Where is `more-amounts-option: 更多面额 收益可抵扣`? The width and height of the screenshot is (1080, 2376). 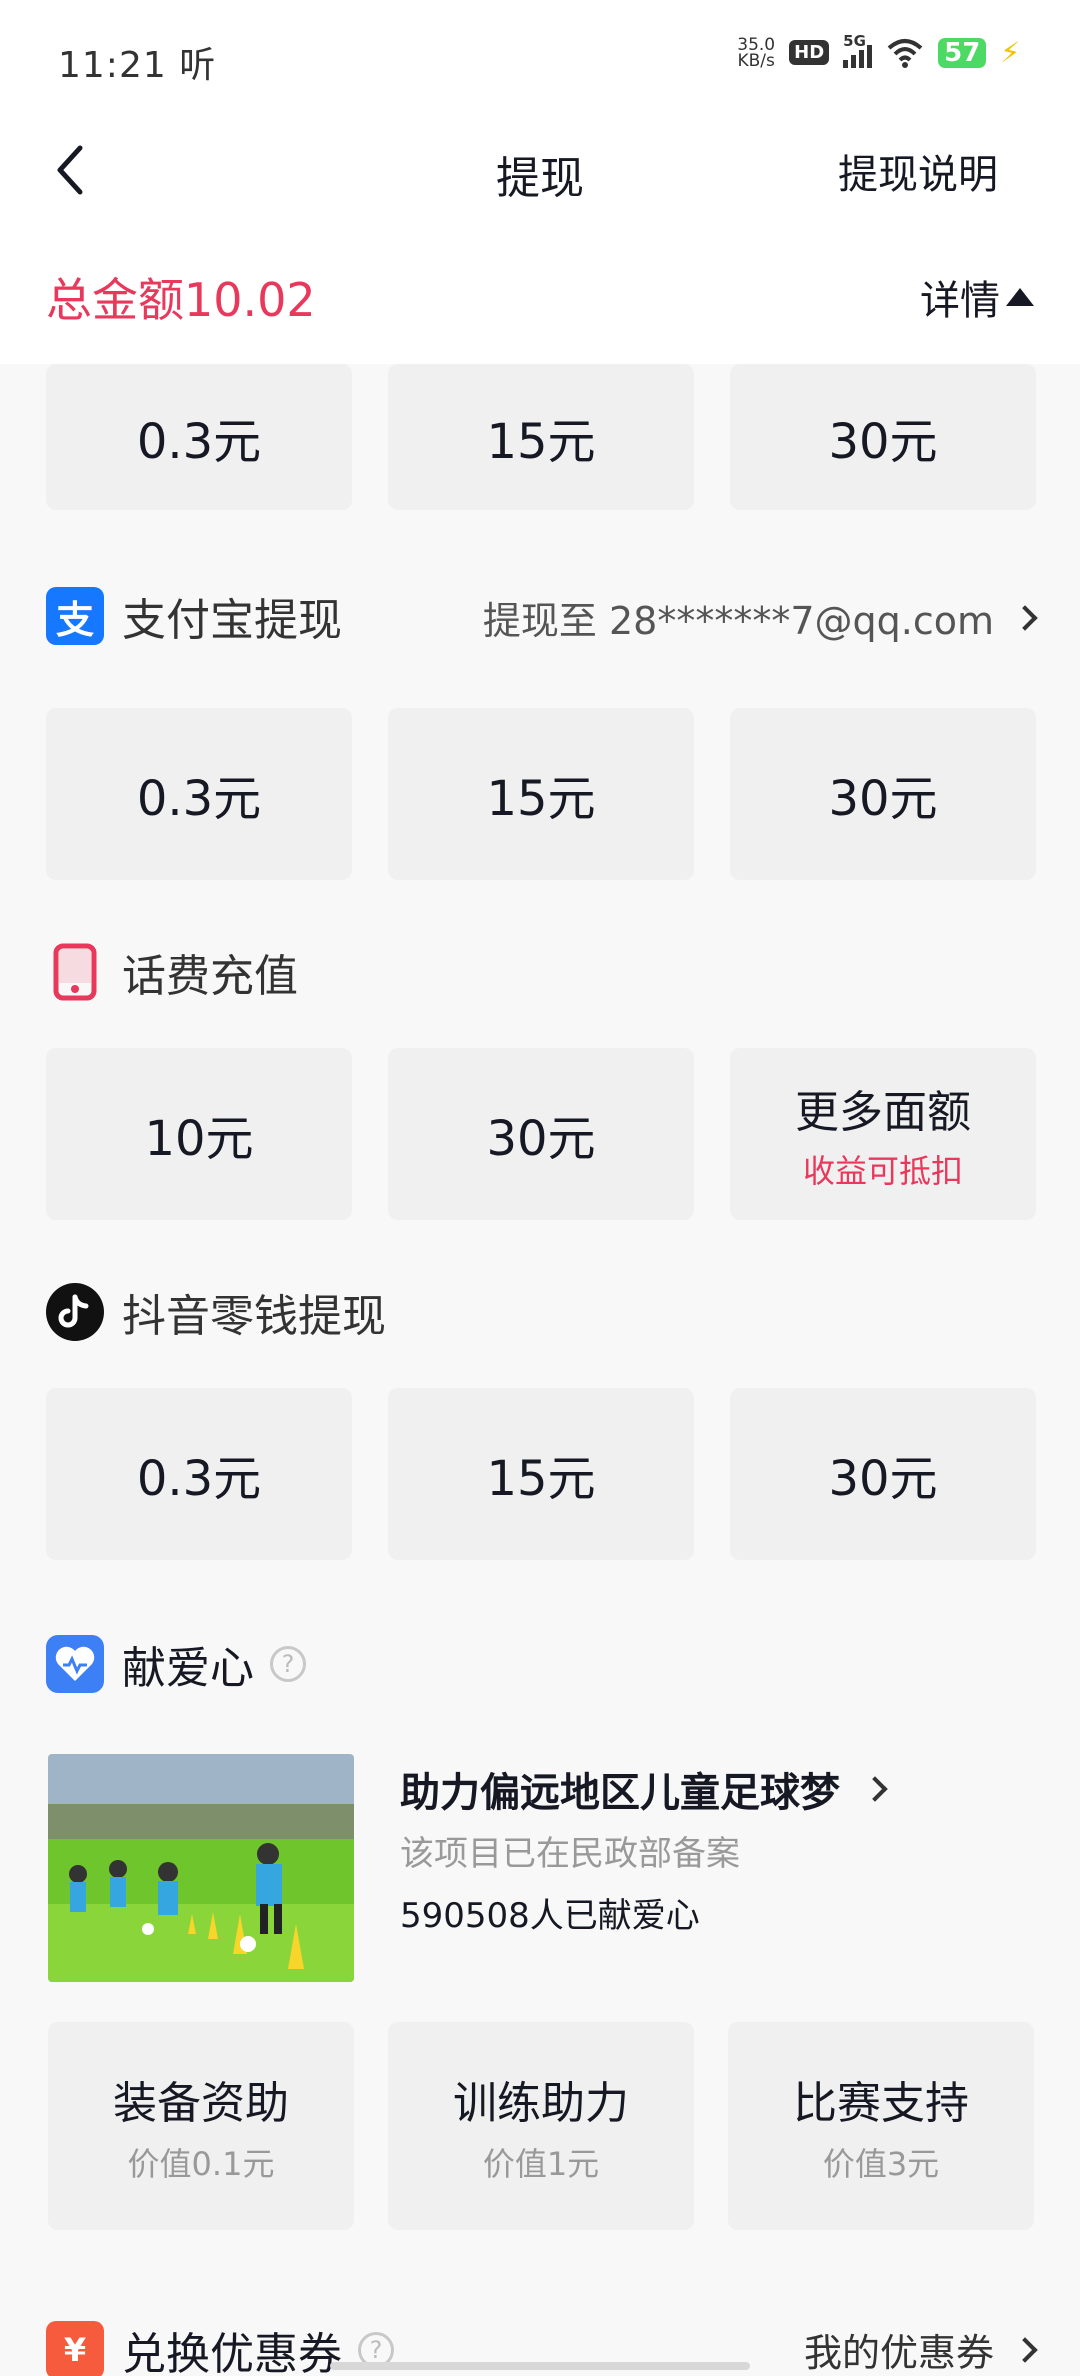
more-amounts-option: 更多面额 收益可抵扣 is located at coordinates (883, 1134).